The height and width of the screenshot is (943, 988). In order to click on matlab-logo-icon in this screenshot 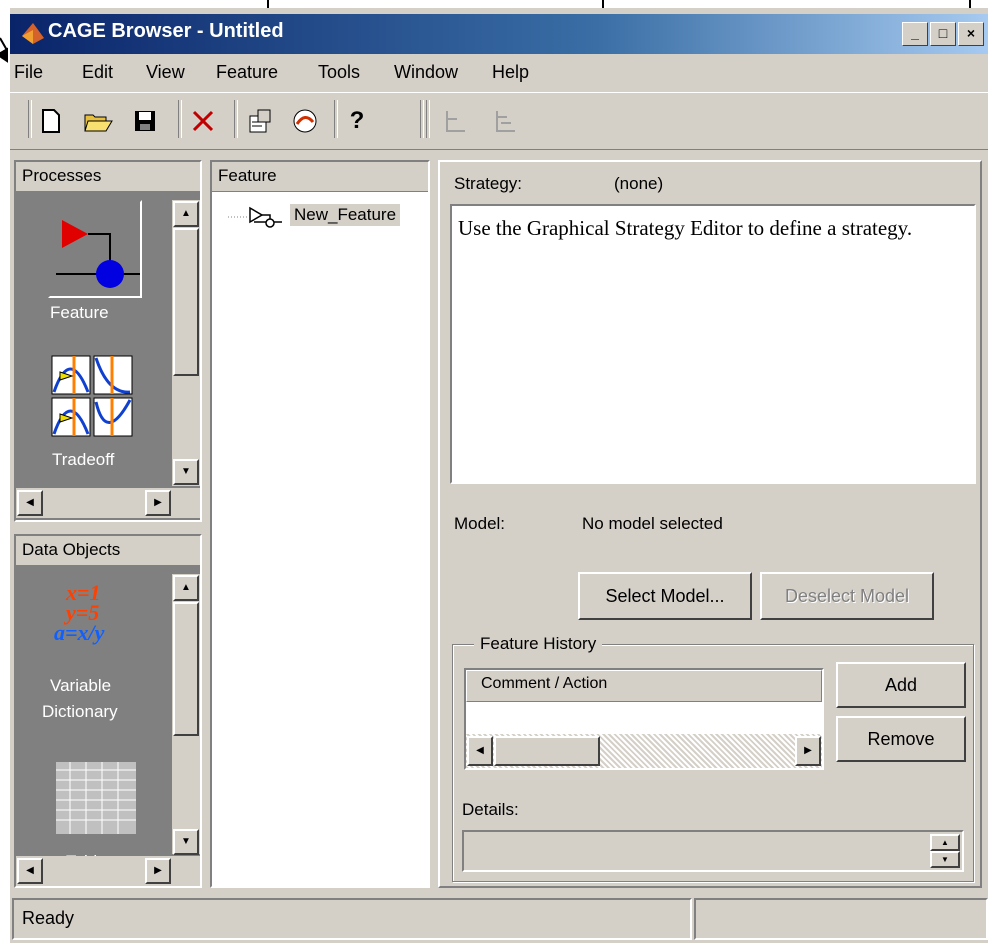, I will do `click(33, 33)`.